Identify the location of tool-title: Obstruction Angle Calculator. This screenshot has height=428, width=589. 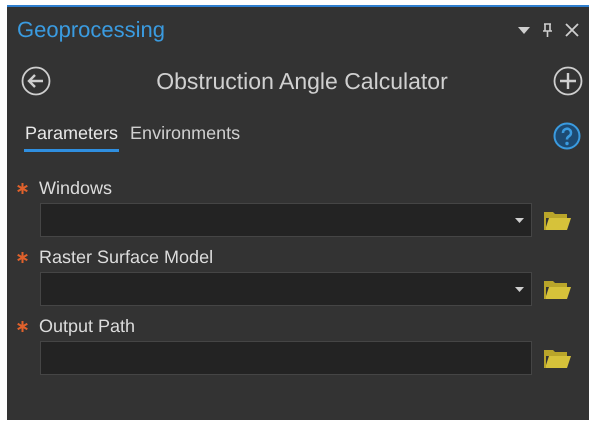
(302, 81).